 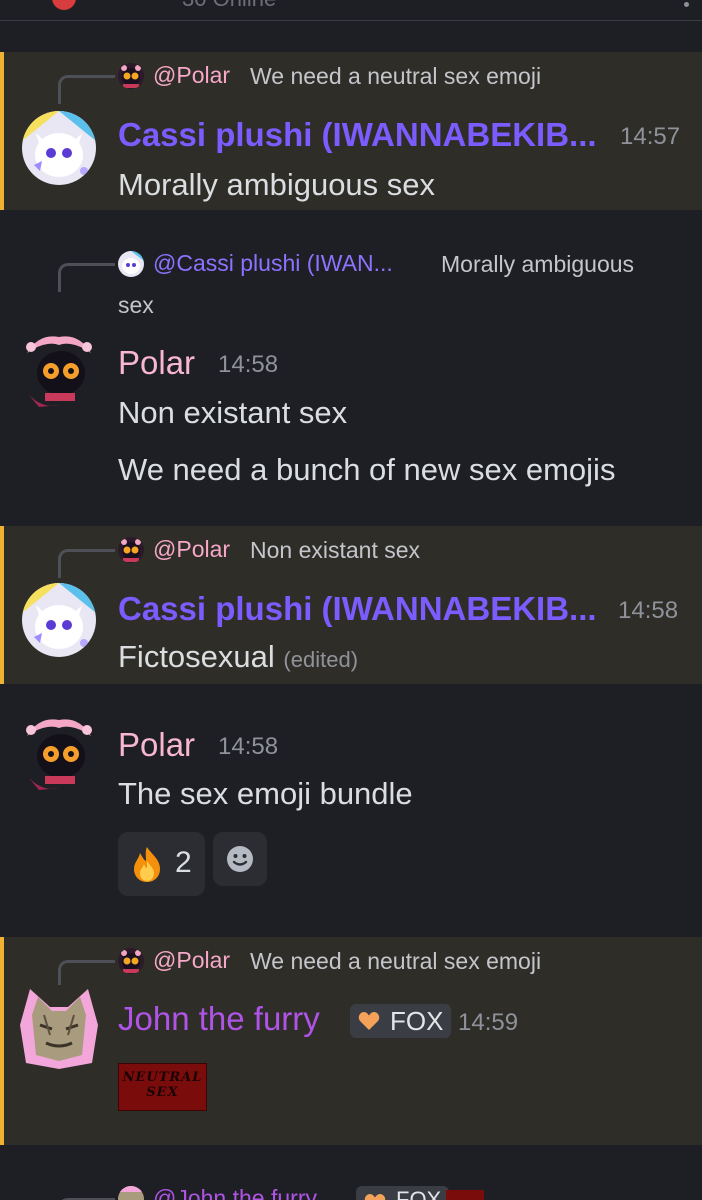 I want to click on reaction-fire: 2, so click(x=161, y=864).